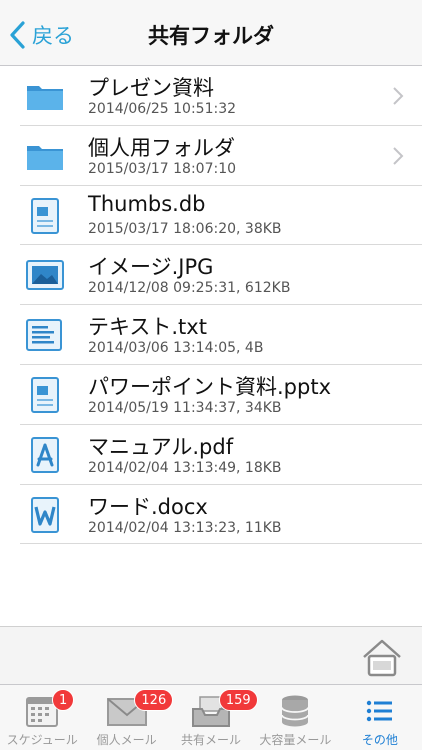 This screenshot has height=750, width=422. What do you see at coordinates (209, 386) in the screenshot?
I see `item-name: パワーポイント資料.pptx` at bounding box center [209, 386].